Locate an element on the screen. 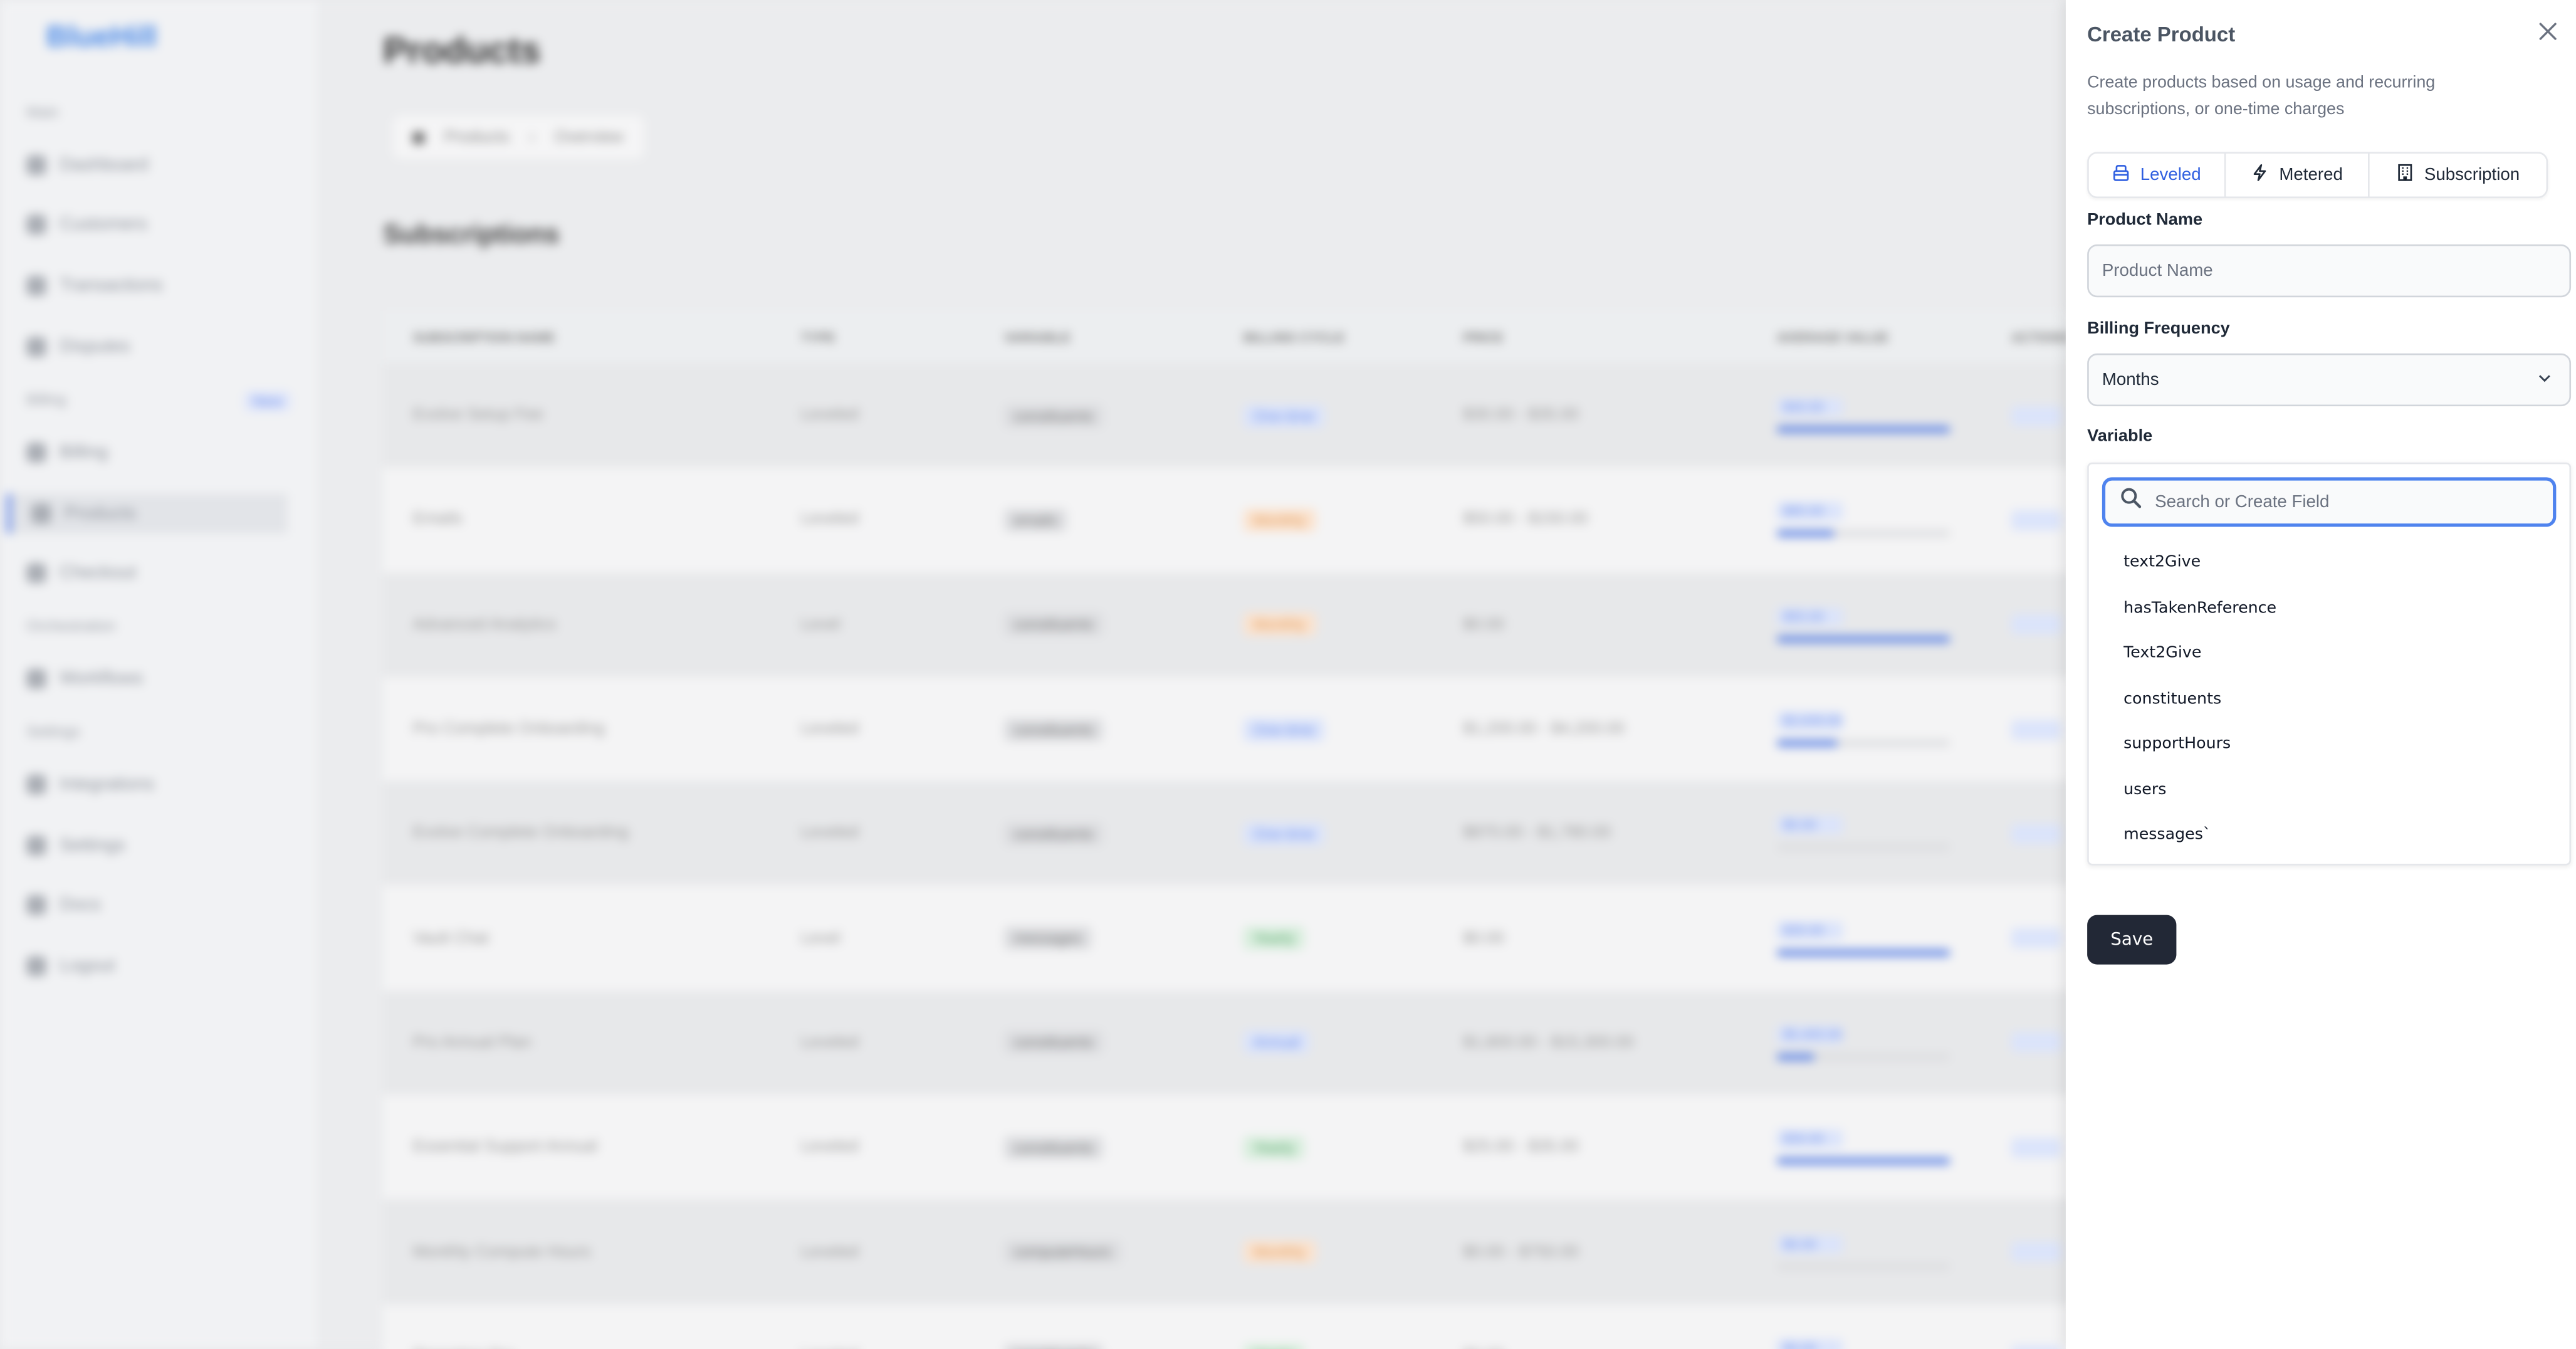  tab-leveled: Leveled is located at coordinates (2157, 175).